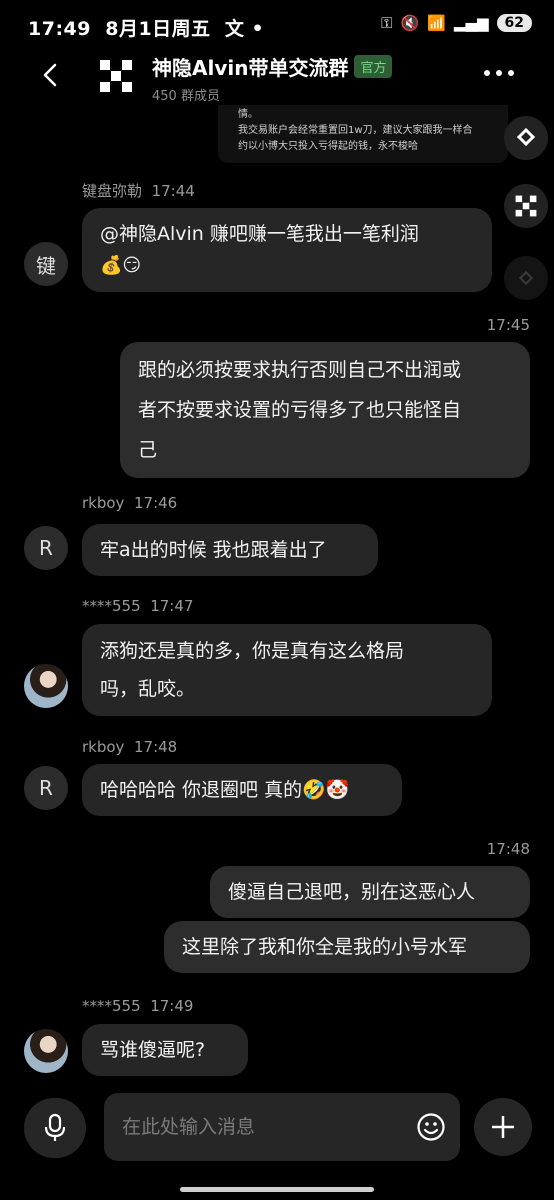 The width and height of the screenshot is (554, 1200). Describe the element at coordinates (431, 1127) in the screenshot. I see `smile-icon` at that location.